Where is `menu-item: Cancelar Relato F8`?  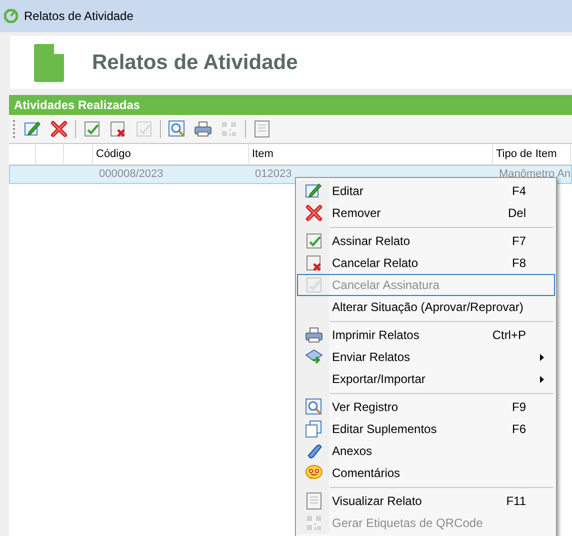 menu-item: Cancelar Relato F8 is located at coordinates (426, 263).